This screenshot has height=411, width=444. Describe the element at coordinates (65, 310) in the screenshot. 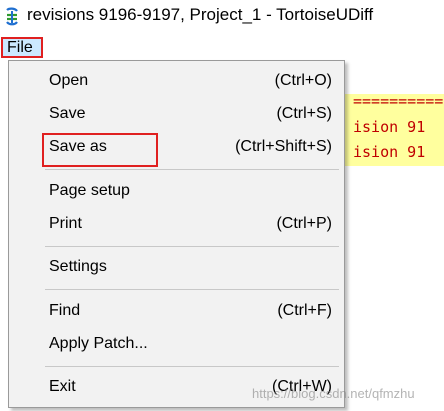

I see `menu-item-label: Find` at that location.